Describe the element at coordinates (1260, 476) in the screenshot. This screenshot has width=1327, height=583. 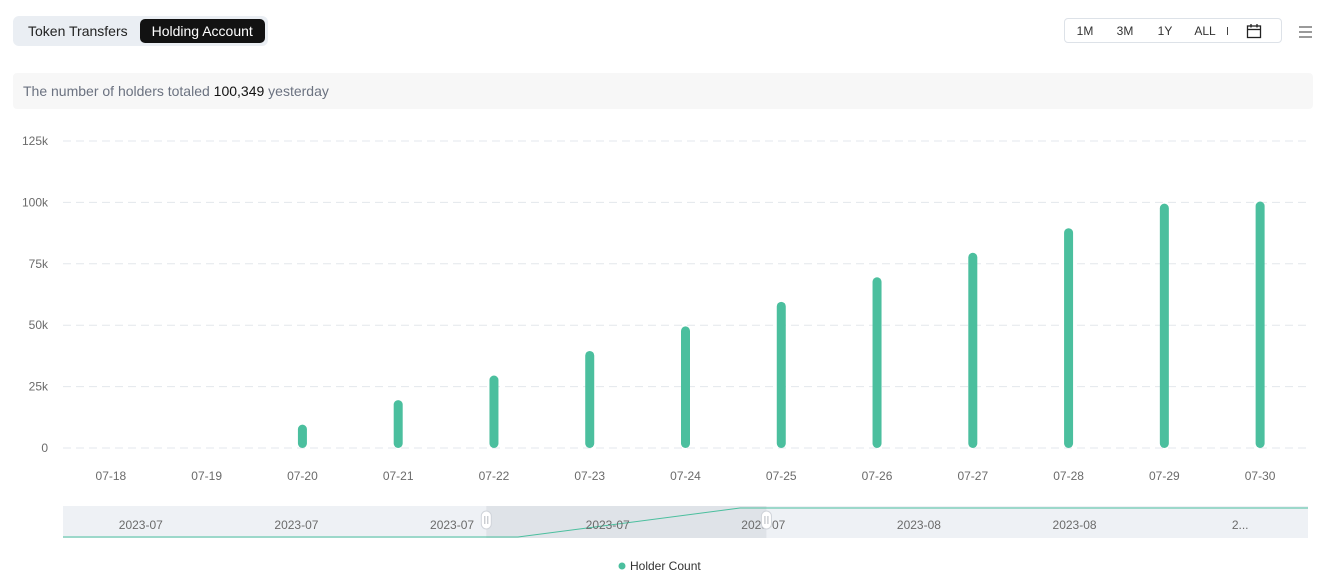
I see `x-tick-label: 07-30` at that location.